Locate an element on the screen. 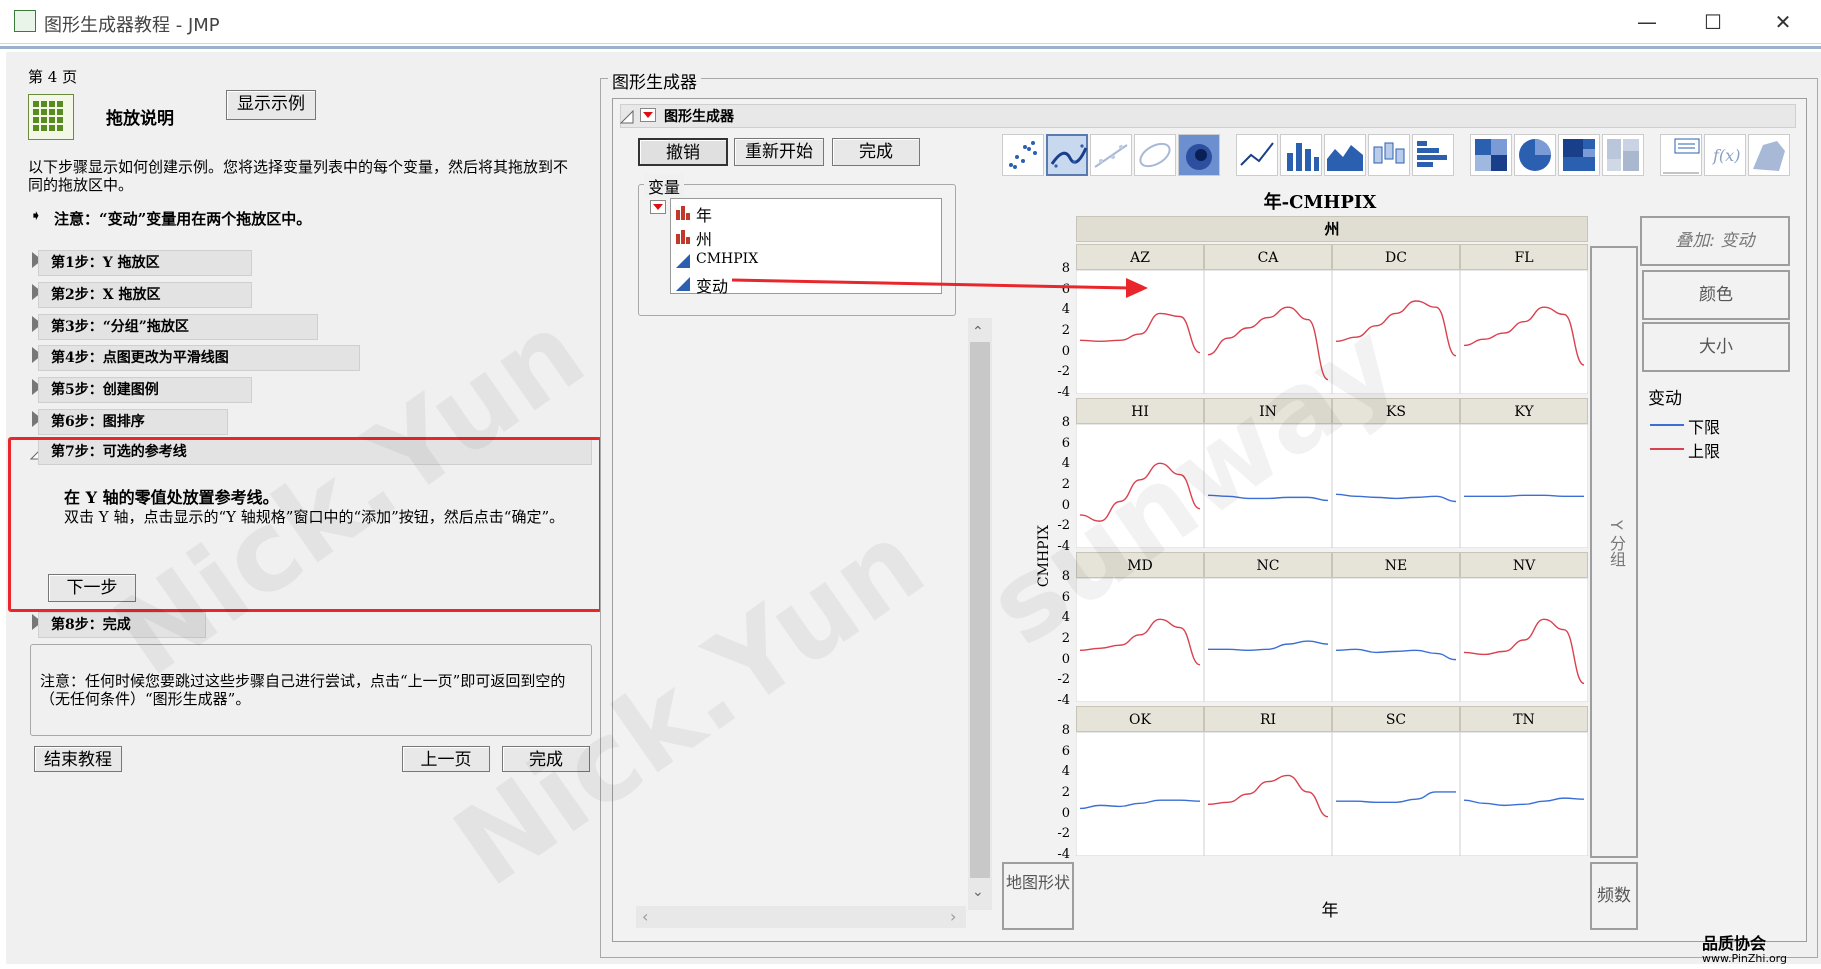 Image resolution: width=1821 pixels, height=969 pixels. y-tick-label: 8 is located at coordinates (1065, 576).